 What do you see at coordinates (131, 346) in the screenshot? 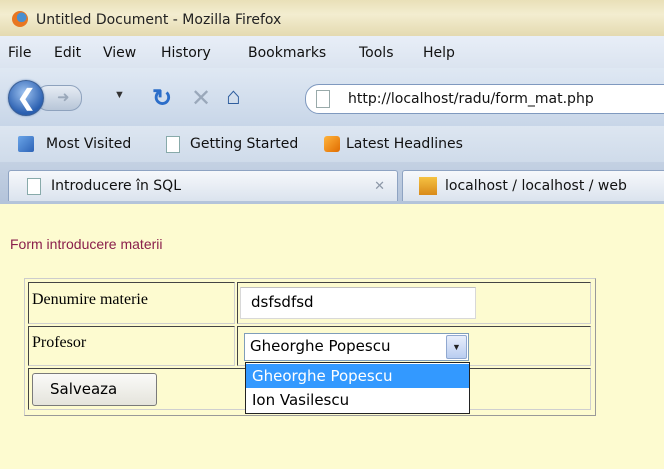
I see `label-cell: Profesor` at bounding box center [131, 346].